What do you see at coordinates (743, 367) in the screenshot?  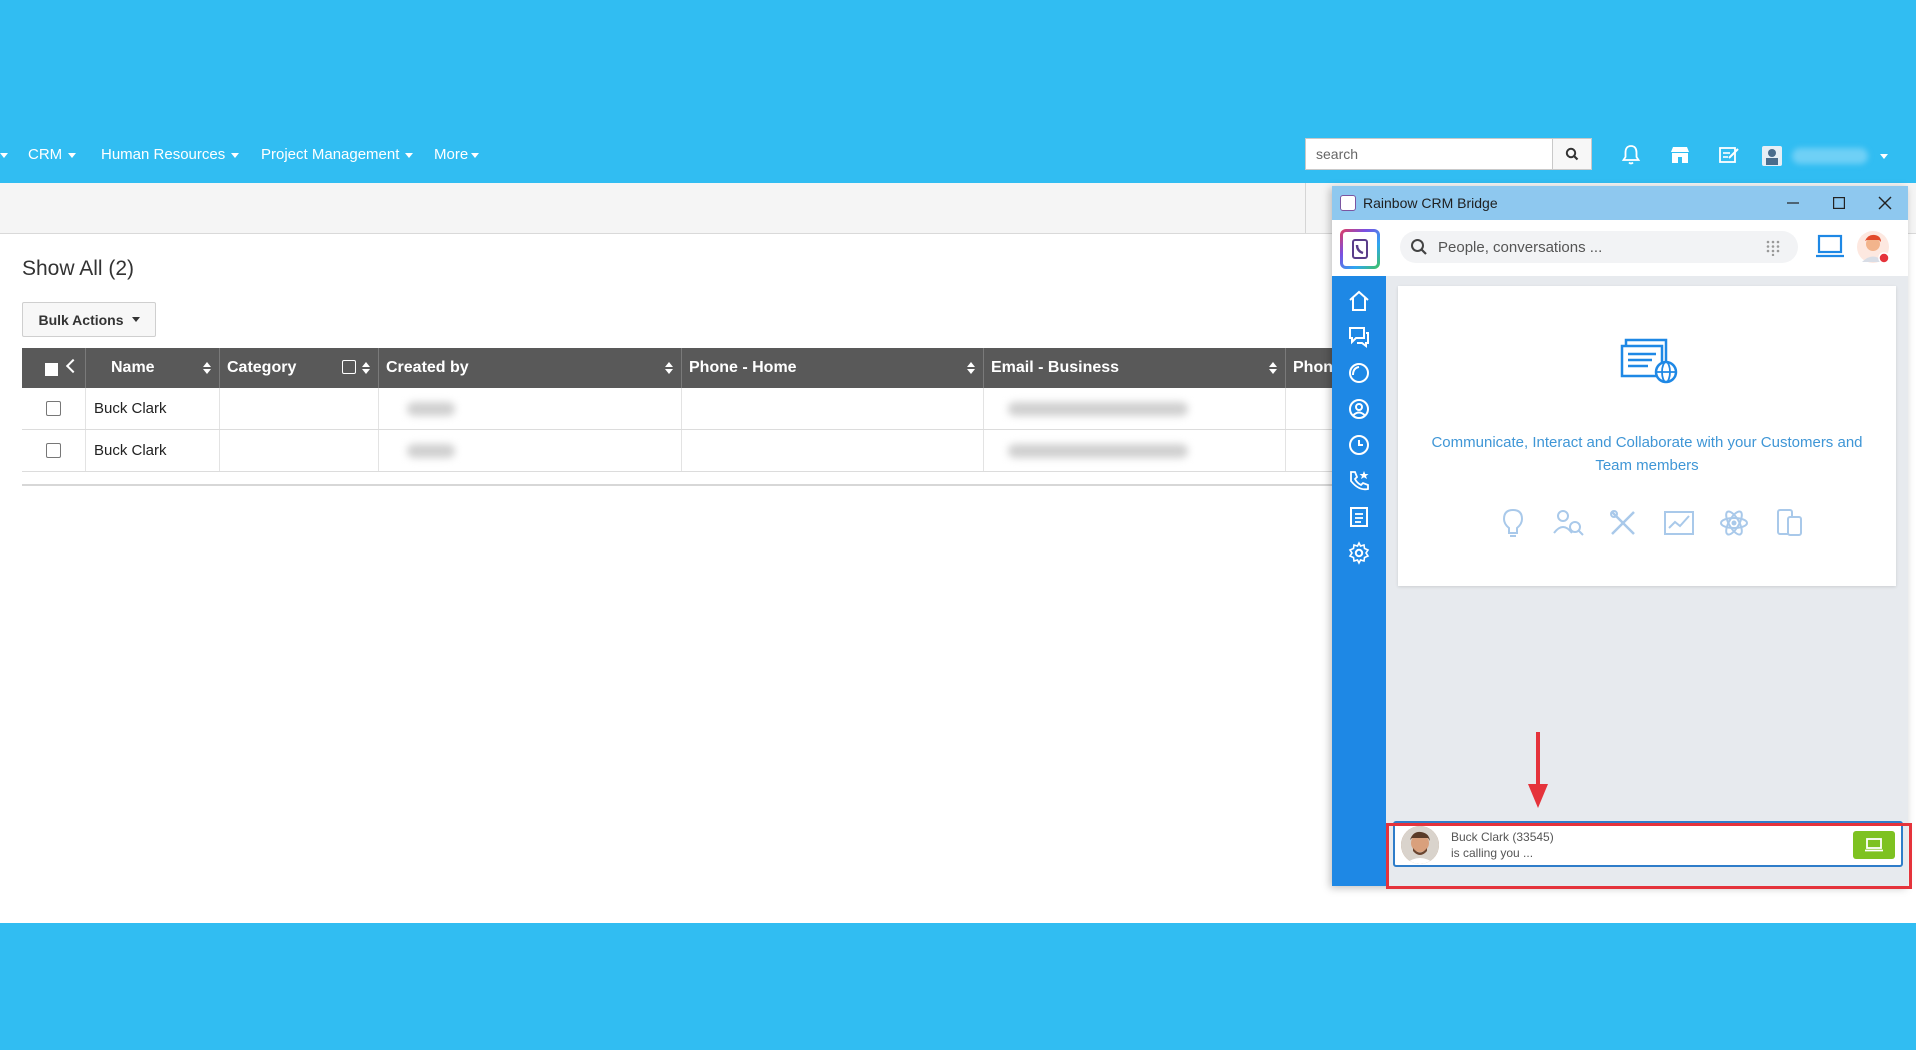 I see `column-label: Phone - Home` at bounding box center [743, 367].